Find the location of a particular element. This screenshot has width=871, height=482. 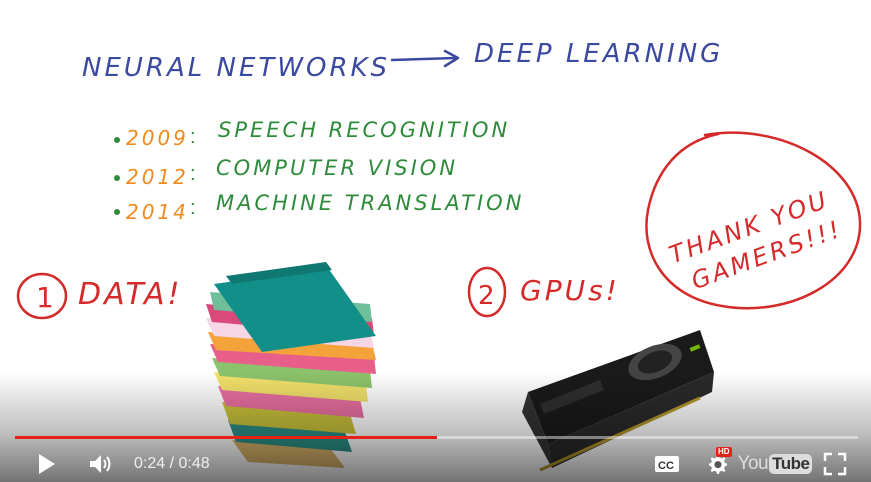

svg-text: CC is located at coordinates (666, 466).